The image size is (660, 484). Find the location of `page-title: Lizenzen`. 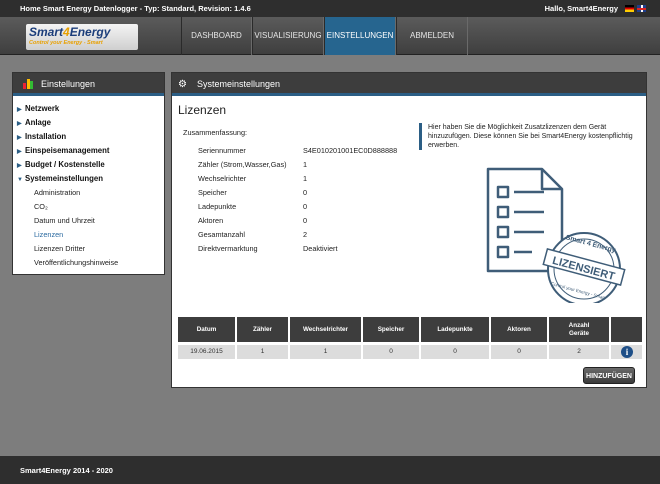

page-title: Lizenzen is located at coordinates (202, 110).